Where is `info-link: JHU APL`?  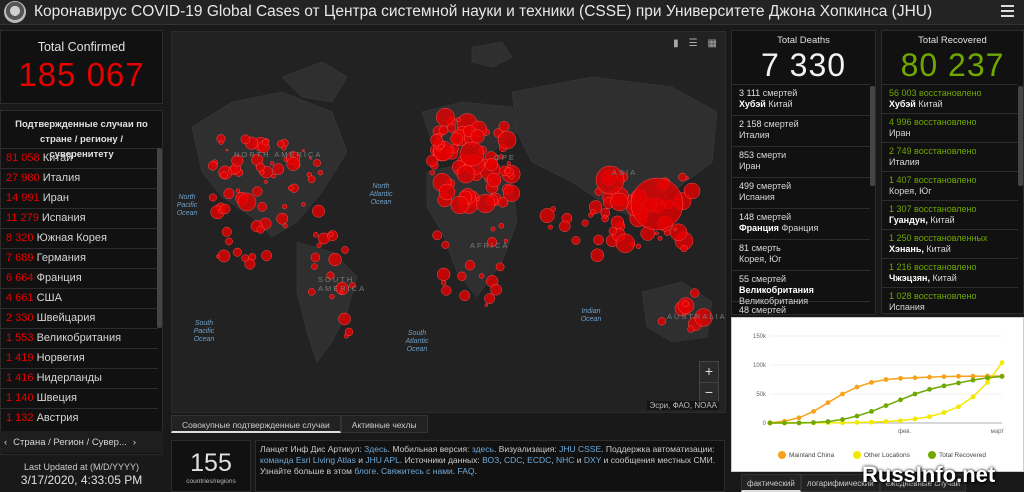 info-link: JHU APL is located at coordinates (382, 460).